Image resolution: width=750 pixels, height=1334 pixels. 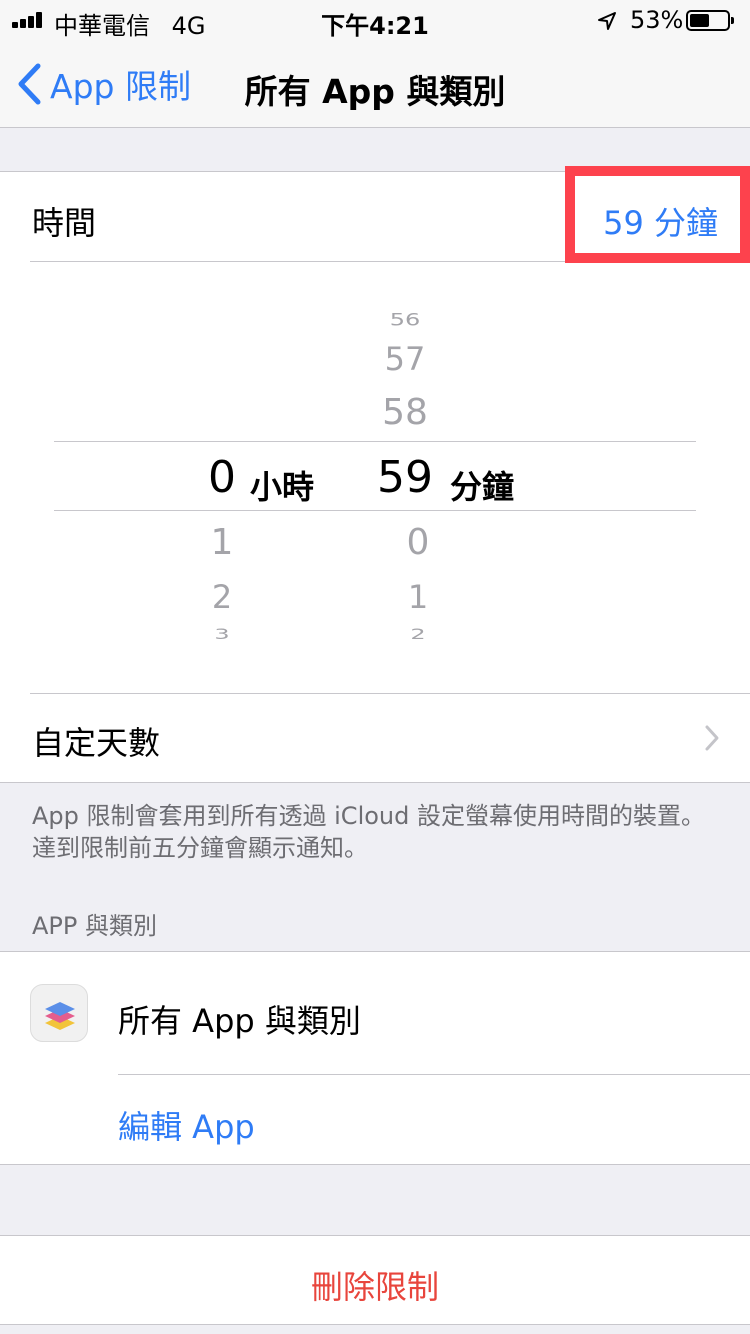 I want to click on chevron-right-icon, so click(x=712, y=738).